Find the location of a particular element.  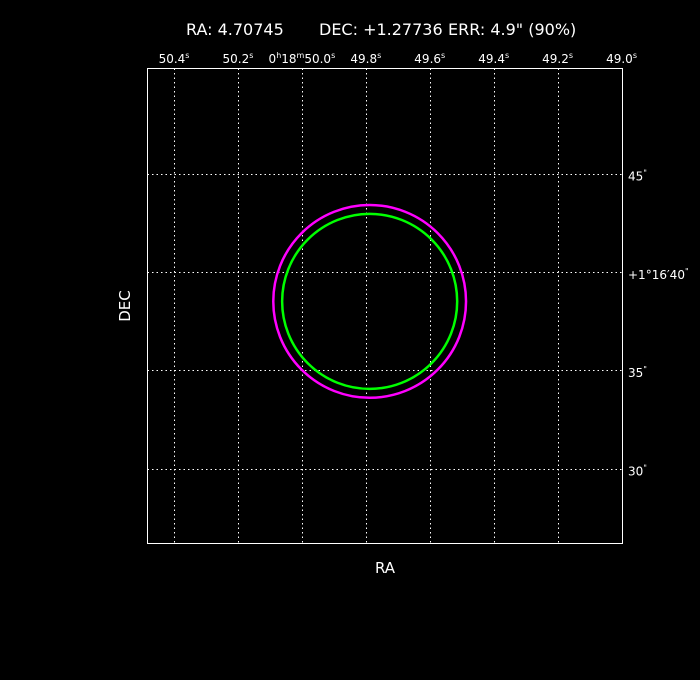

magenta-error-circle is located at coordinates (370, 301).